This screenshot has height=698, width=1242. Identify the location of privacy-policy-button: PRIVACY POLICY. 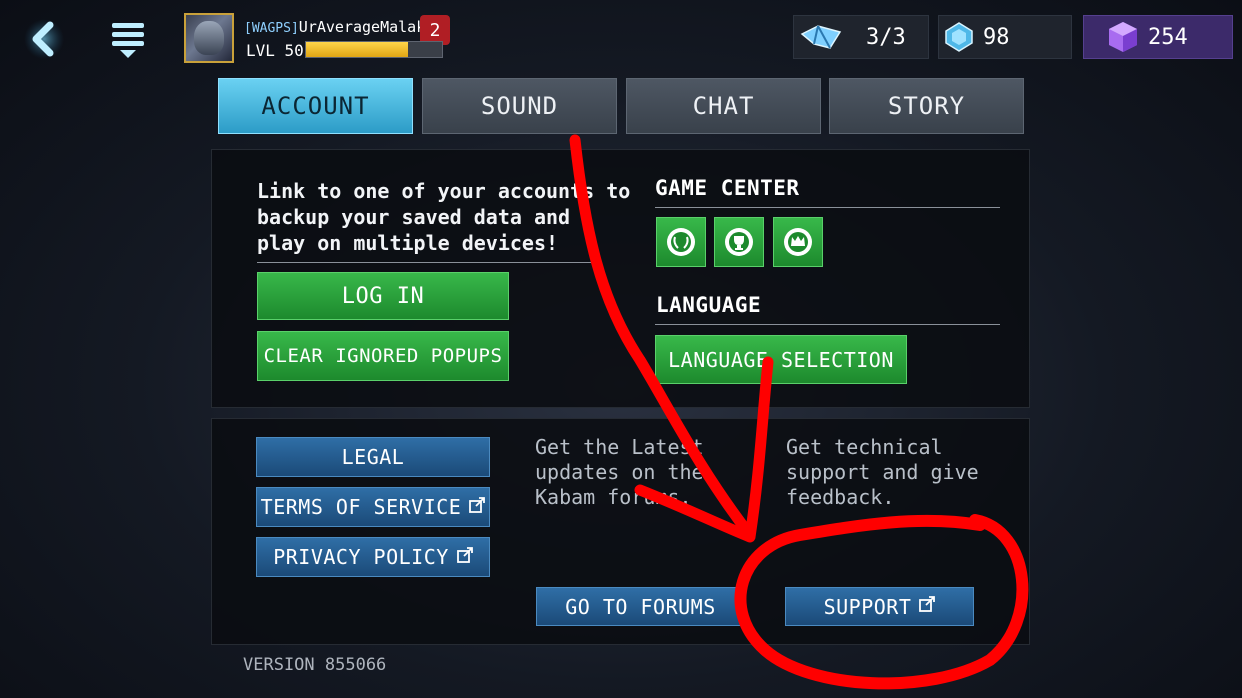
(373, 557).